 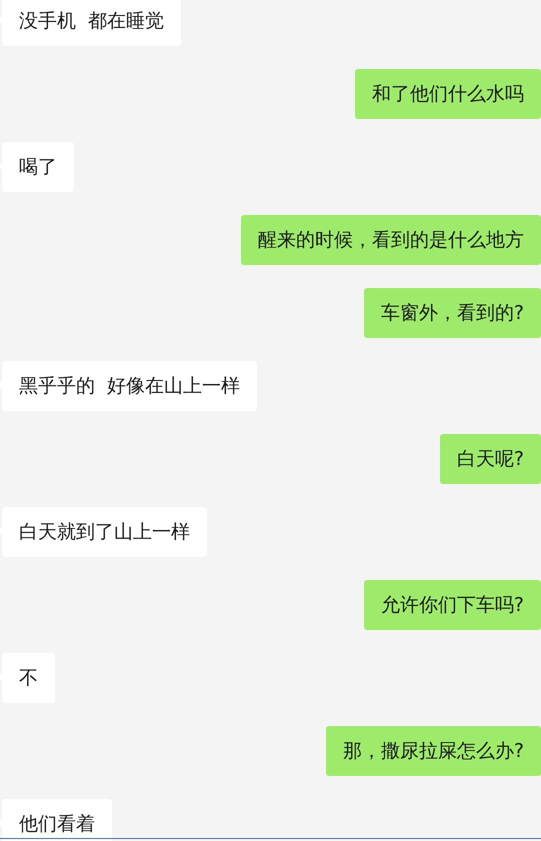 I want to click on message-bubble: 没手机 都在睡觉, so click(x=92, y=23).